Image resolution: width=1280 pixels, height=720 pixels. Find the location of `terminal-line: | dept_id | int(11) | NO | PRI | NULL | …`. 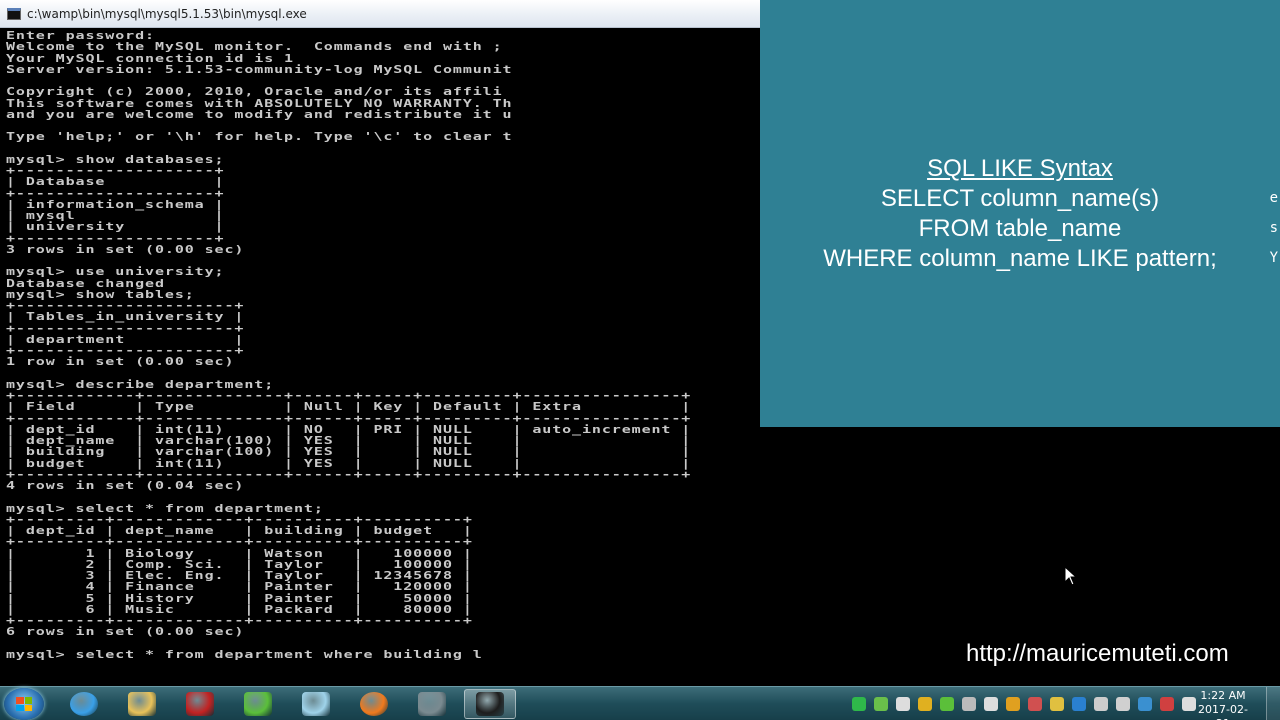

terminal-line: | dept_id | int(11) | NO | PRI | NULL | … is located at coordinates (349, 429).